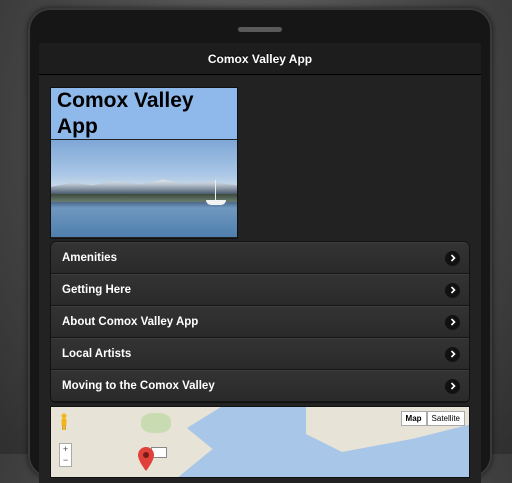  What do you see at coordinates (138, 386) in the screenshot?
I see `menu-item-label: Moving to the Comox Valley` at bounding box center [138, 386].